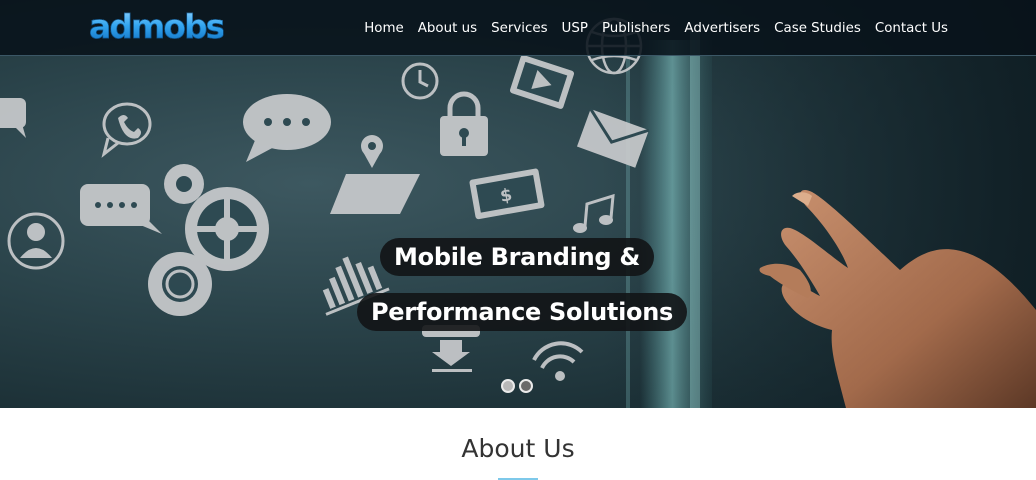 The width and height of the screenshot is (1036, 480). I want to click on slider-dots, so click(519, 386).